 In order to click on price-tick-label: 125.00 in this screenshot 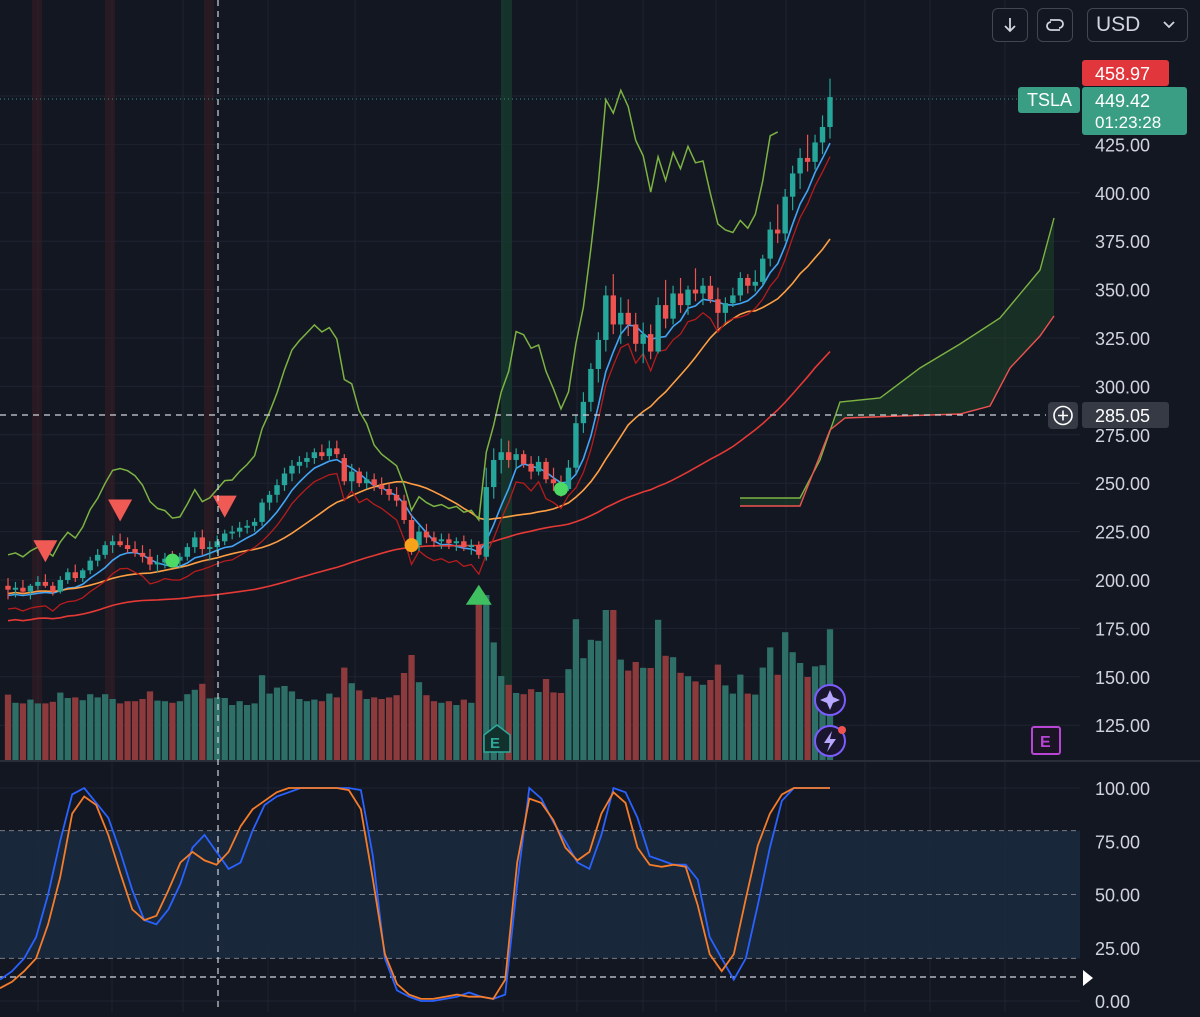, I will do `click(1122, 726)`.